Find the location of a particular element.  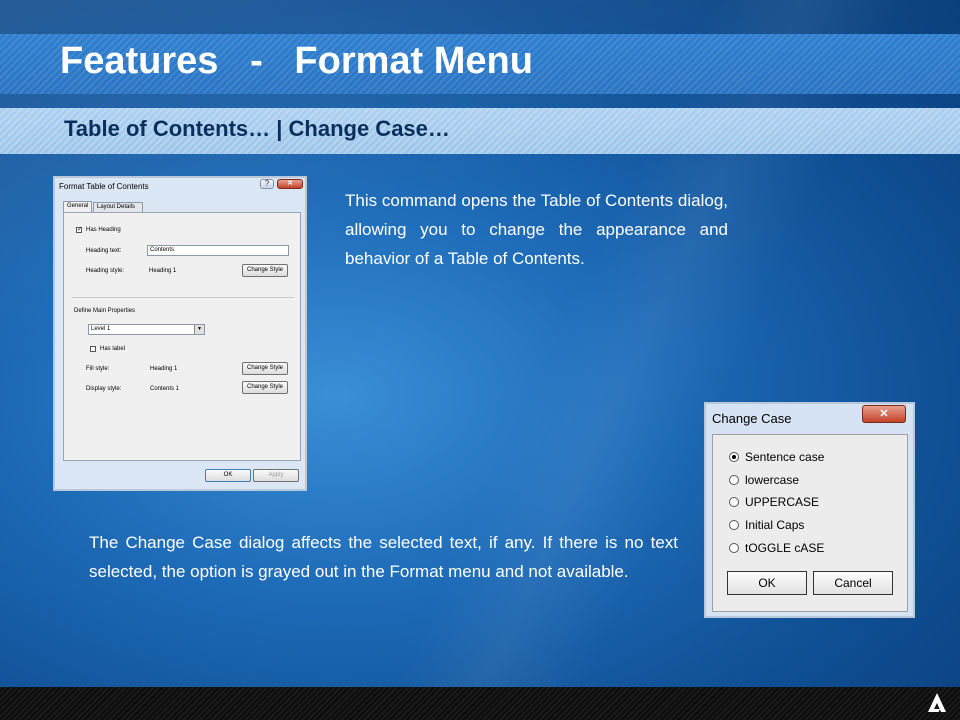

chevron-down-icon: ▼ is located at coordinates (199, 329).